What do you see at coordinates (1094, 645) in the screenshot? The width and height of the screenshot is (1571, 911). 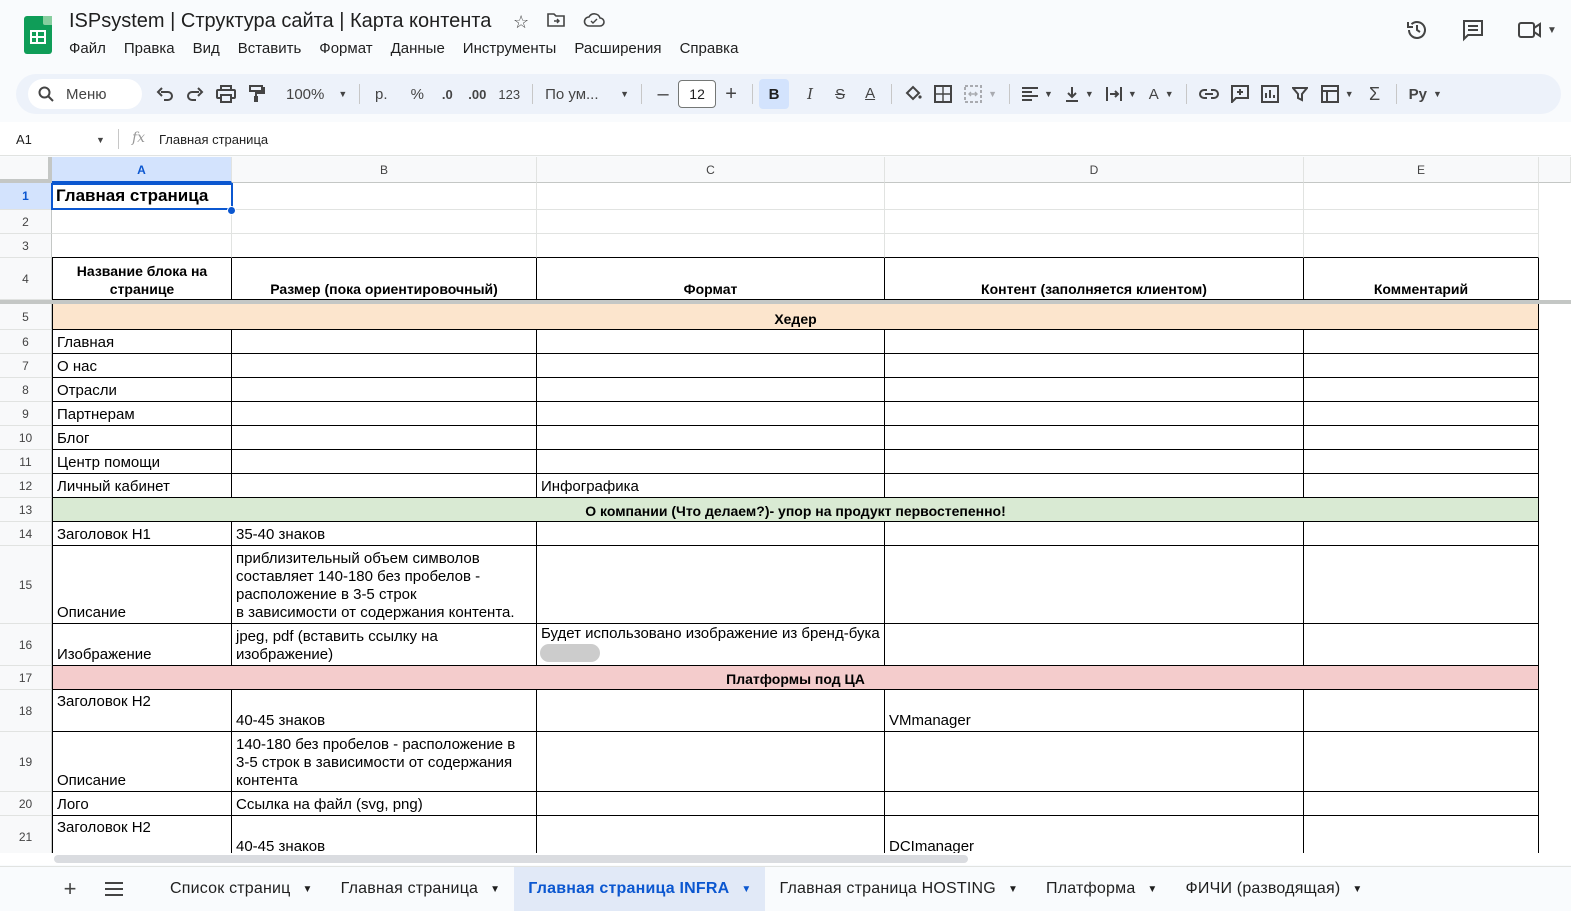 I see `cell-d16` at bounding box center [1094, 645].